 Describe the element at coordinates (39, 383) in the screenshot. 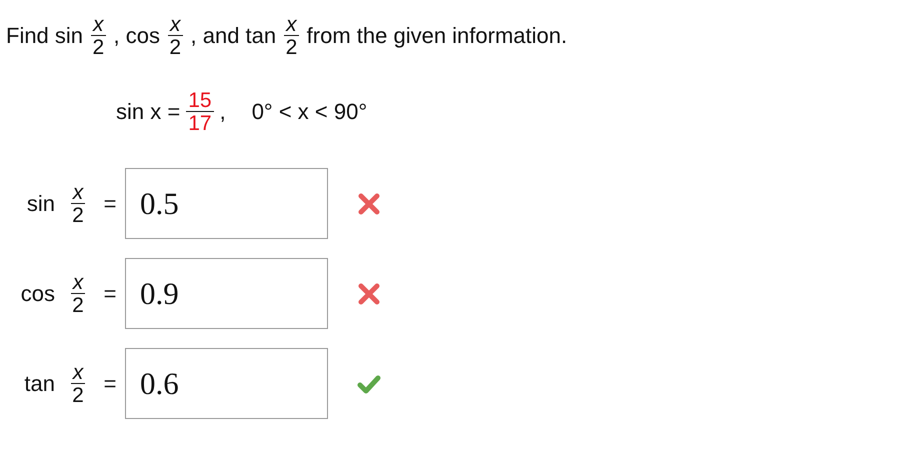

I see `function-label: tan` at that location.